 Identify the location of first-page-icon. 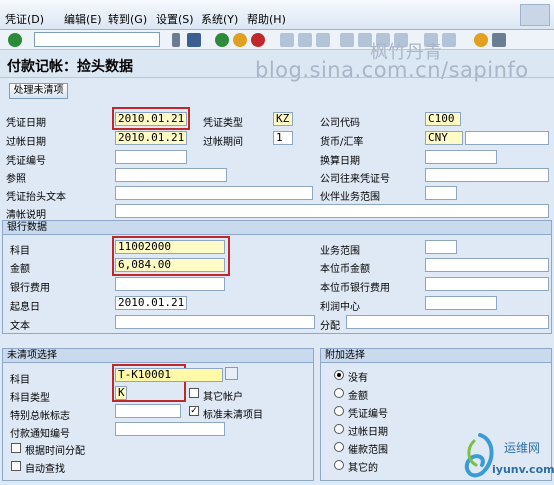
(347, 40).